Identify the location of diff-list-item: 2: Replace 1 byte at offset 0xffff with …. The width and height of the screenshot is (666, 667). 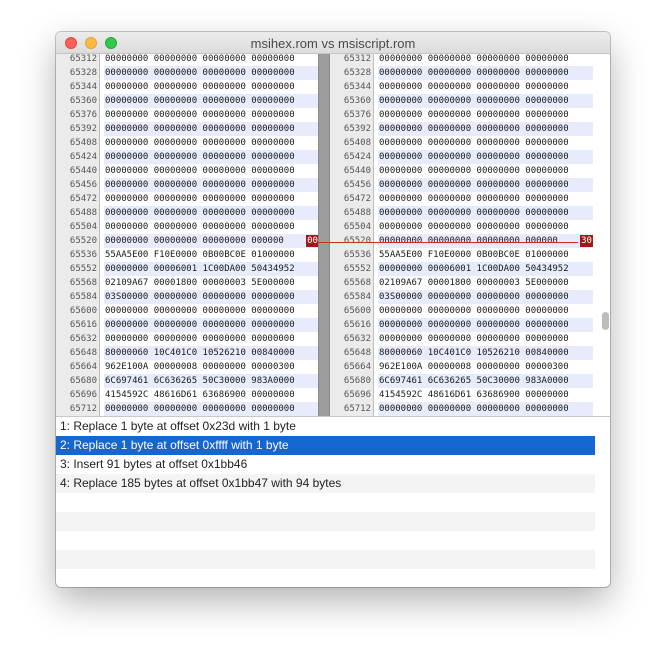
(325, 445).